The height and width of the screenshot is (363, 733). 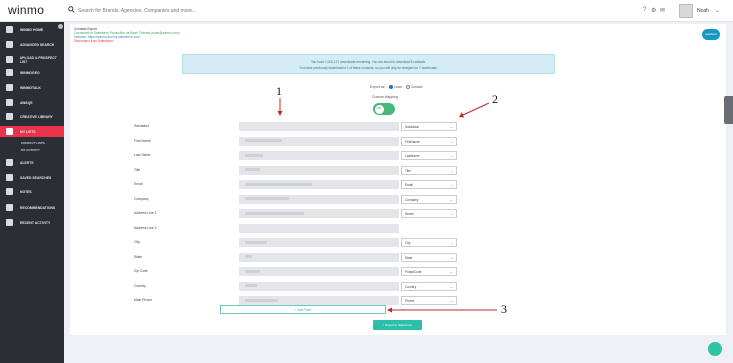 I want to click on bell-icon, so click(x=9, y=162).